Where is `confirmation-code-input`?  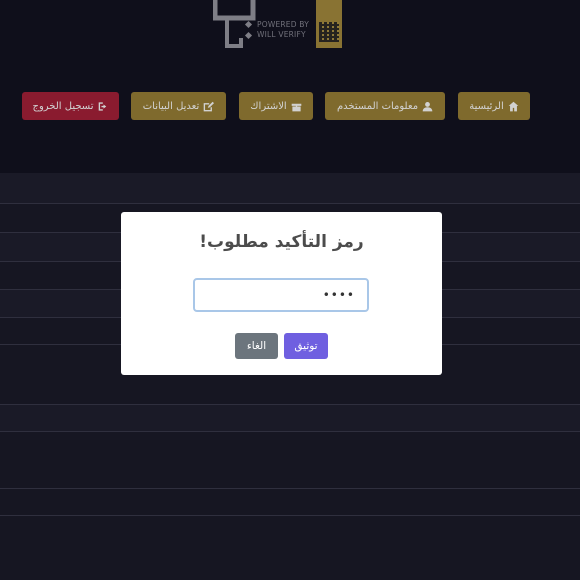 confirmation-code-input is located at coordinates (281, 295).